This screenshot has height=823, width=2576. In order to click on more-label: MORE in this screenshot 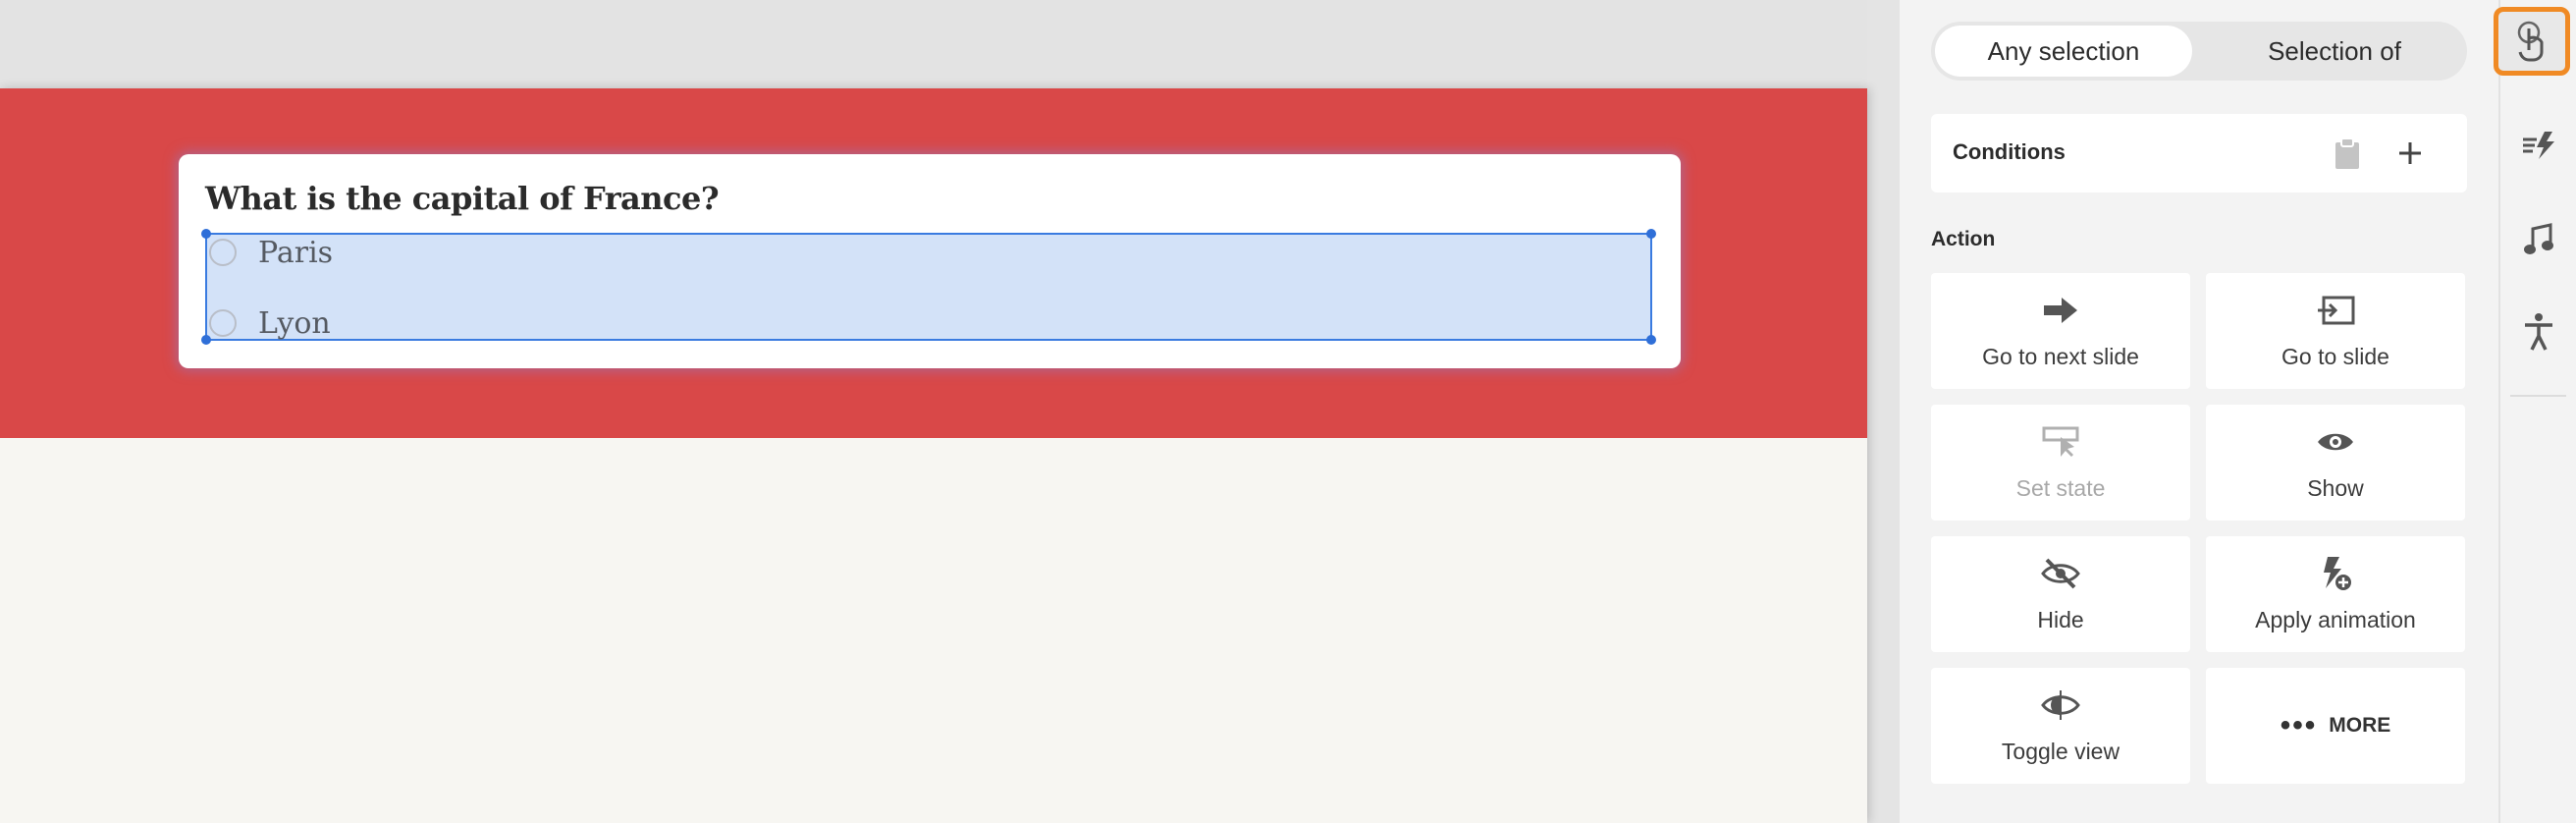, I will do `click(2360, 725)`.